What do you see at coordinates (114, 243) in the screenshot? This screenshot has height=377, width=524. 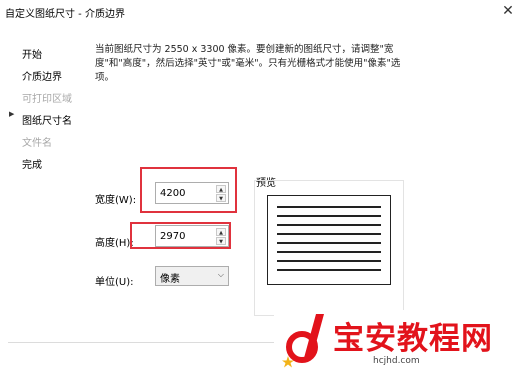 I see `height-label: 高度(H):` at bounding box center [114, 243].